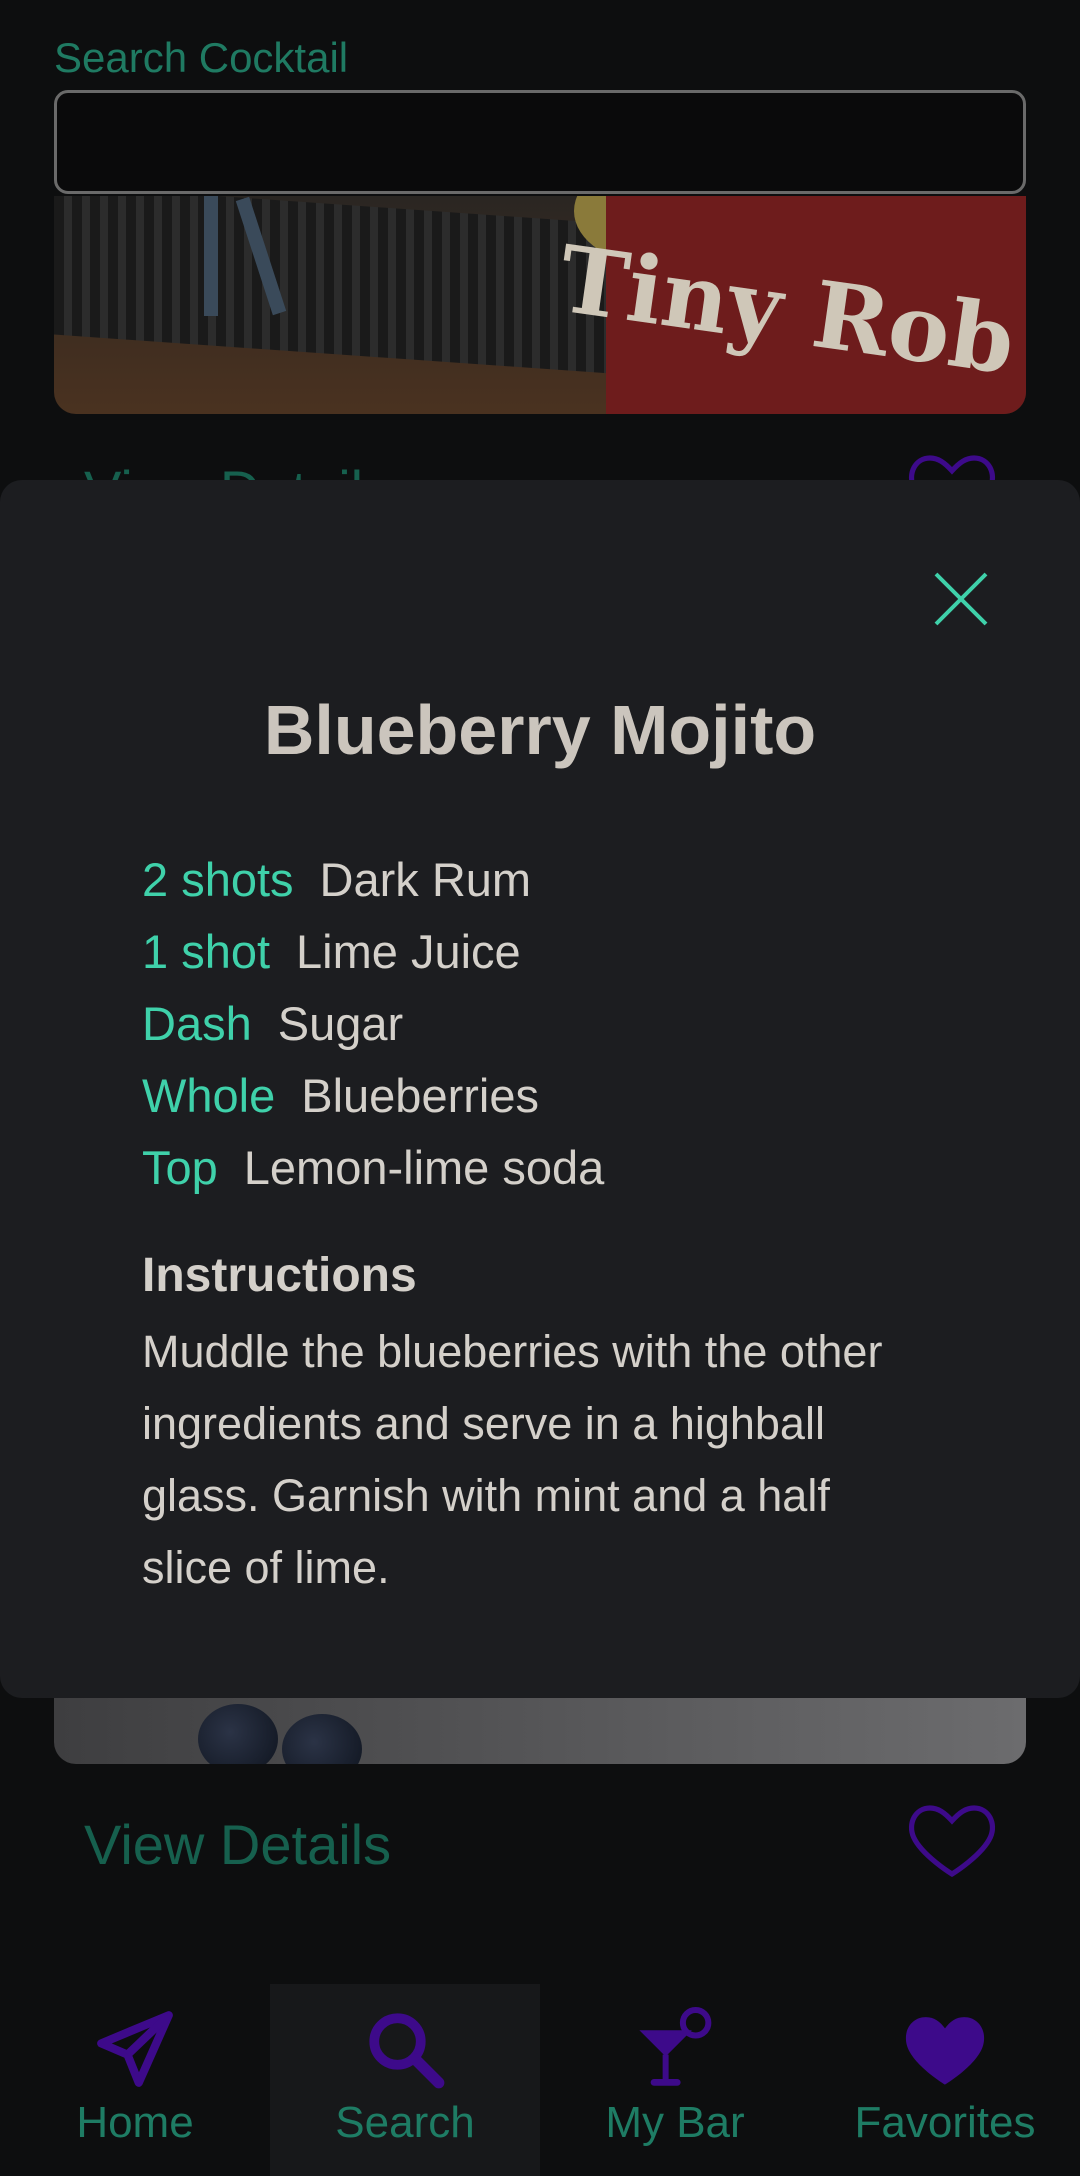 Image resolution: width=1080 pixels, height=2176 pixels. What do you see at coordinates (206, 951) in the screenshot?
I see `ingredient-amount: 1 shot` at bounding box center [206, 951].